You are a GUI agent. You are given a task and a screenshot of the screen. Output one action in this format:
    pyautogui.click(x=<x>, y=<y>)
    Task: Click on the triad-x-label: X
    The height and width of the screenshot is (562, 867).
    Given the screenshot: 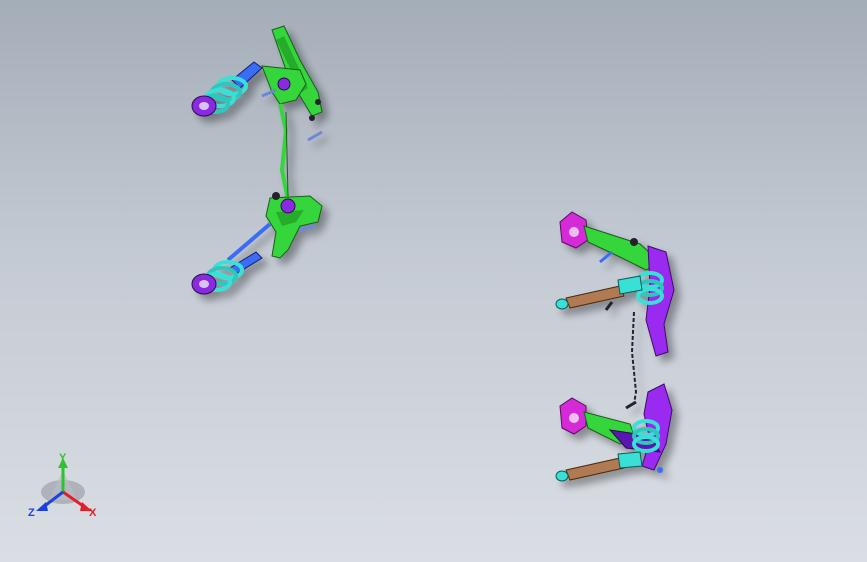 What is the action you would take?
    pyautogui.click(x=93, y=513)
    